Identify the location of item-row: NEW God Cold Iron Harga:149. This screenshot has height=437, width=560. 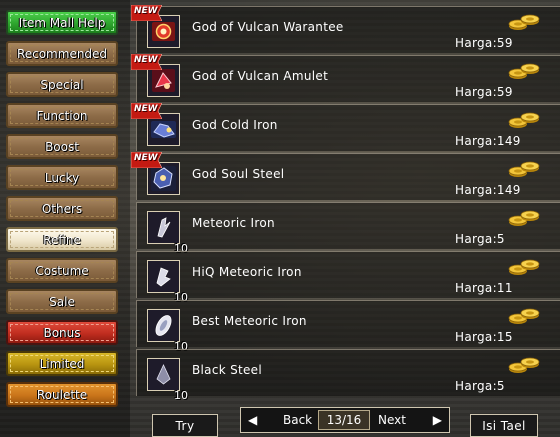
(345, 126).